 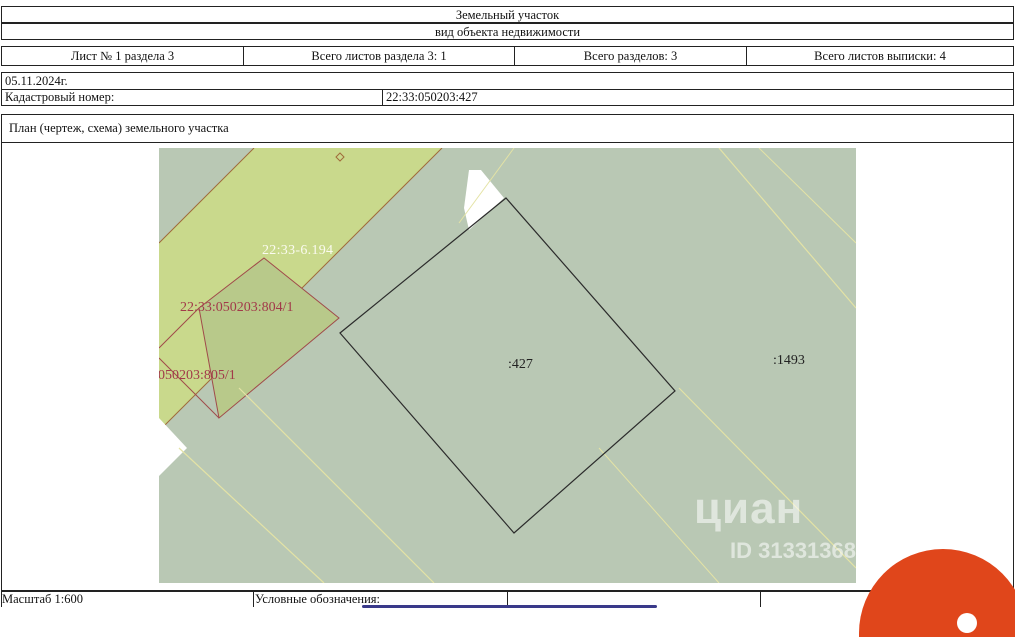 I want to click on total-sheets-section: Всего листов раздела 3: 1, so click(x=379, y=55).